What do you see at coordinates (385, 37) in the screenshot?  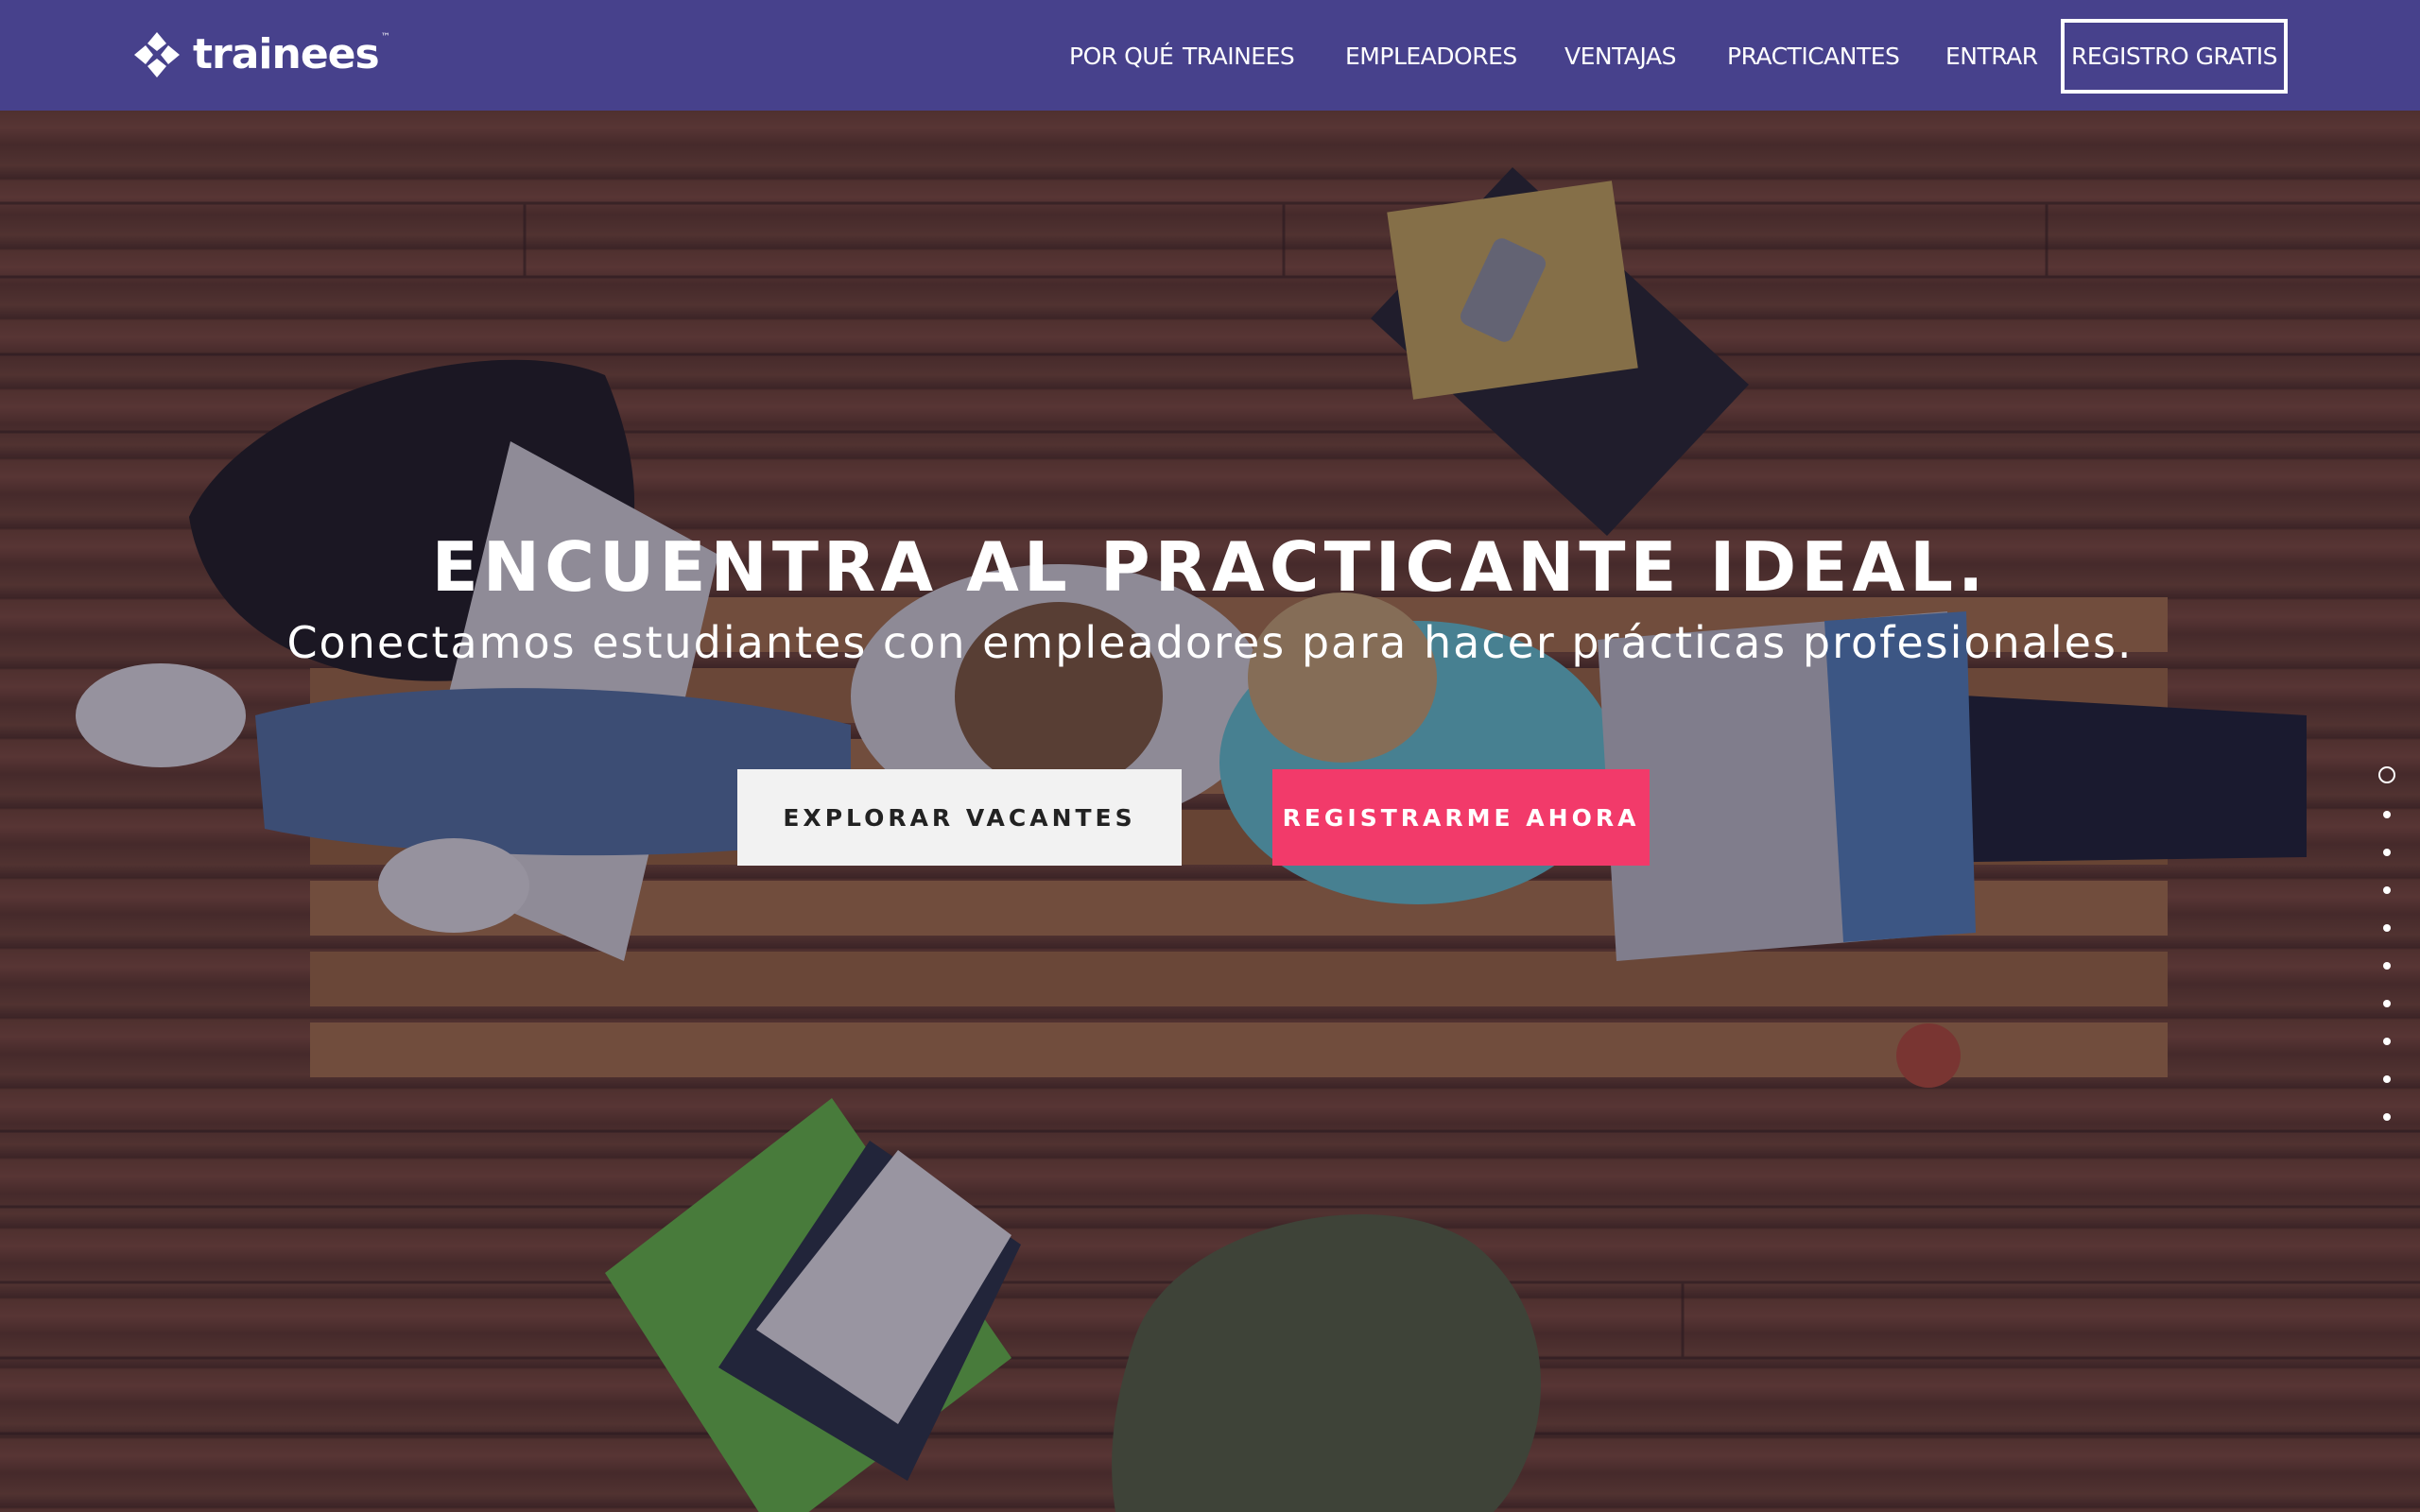 I see `brand-trademark: ™` at bounding box center [385, 37].